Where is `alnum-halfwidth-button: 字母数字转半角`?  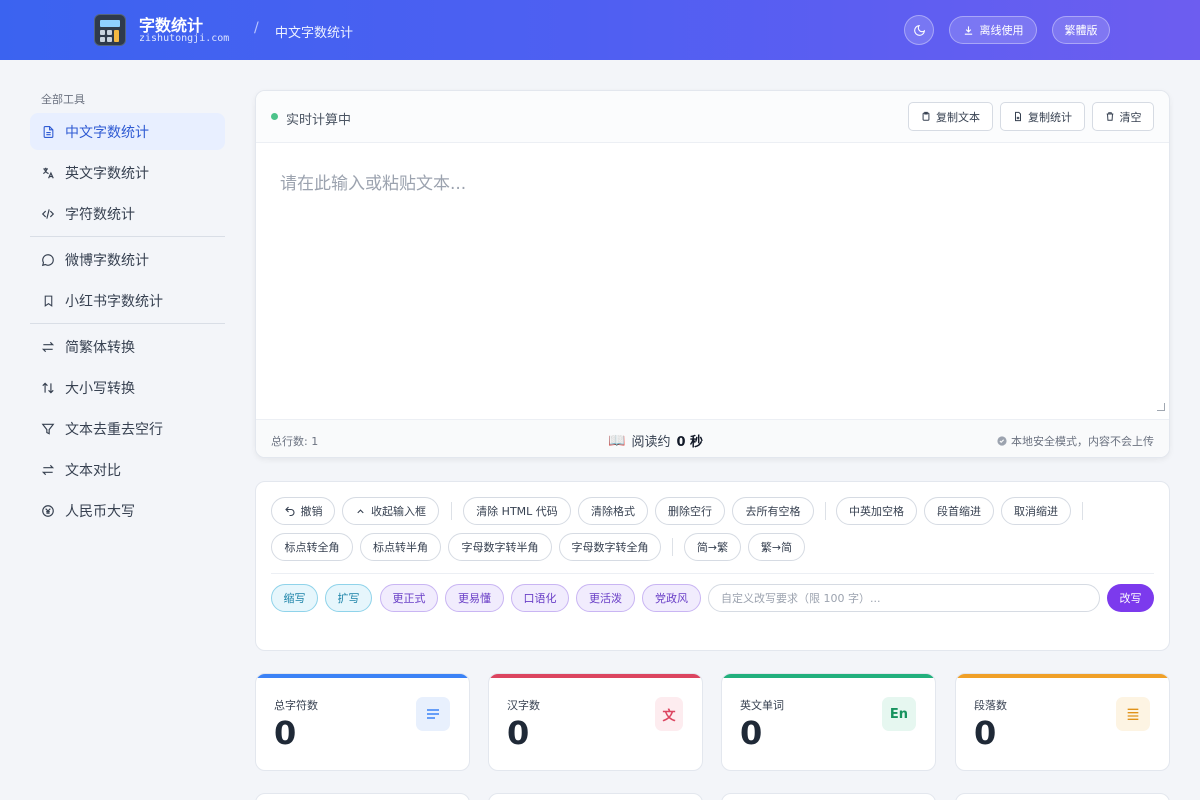
alnum-halfwidth-button: 字母数字转半角 is located at coordinates (500, 547).